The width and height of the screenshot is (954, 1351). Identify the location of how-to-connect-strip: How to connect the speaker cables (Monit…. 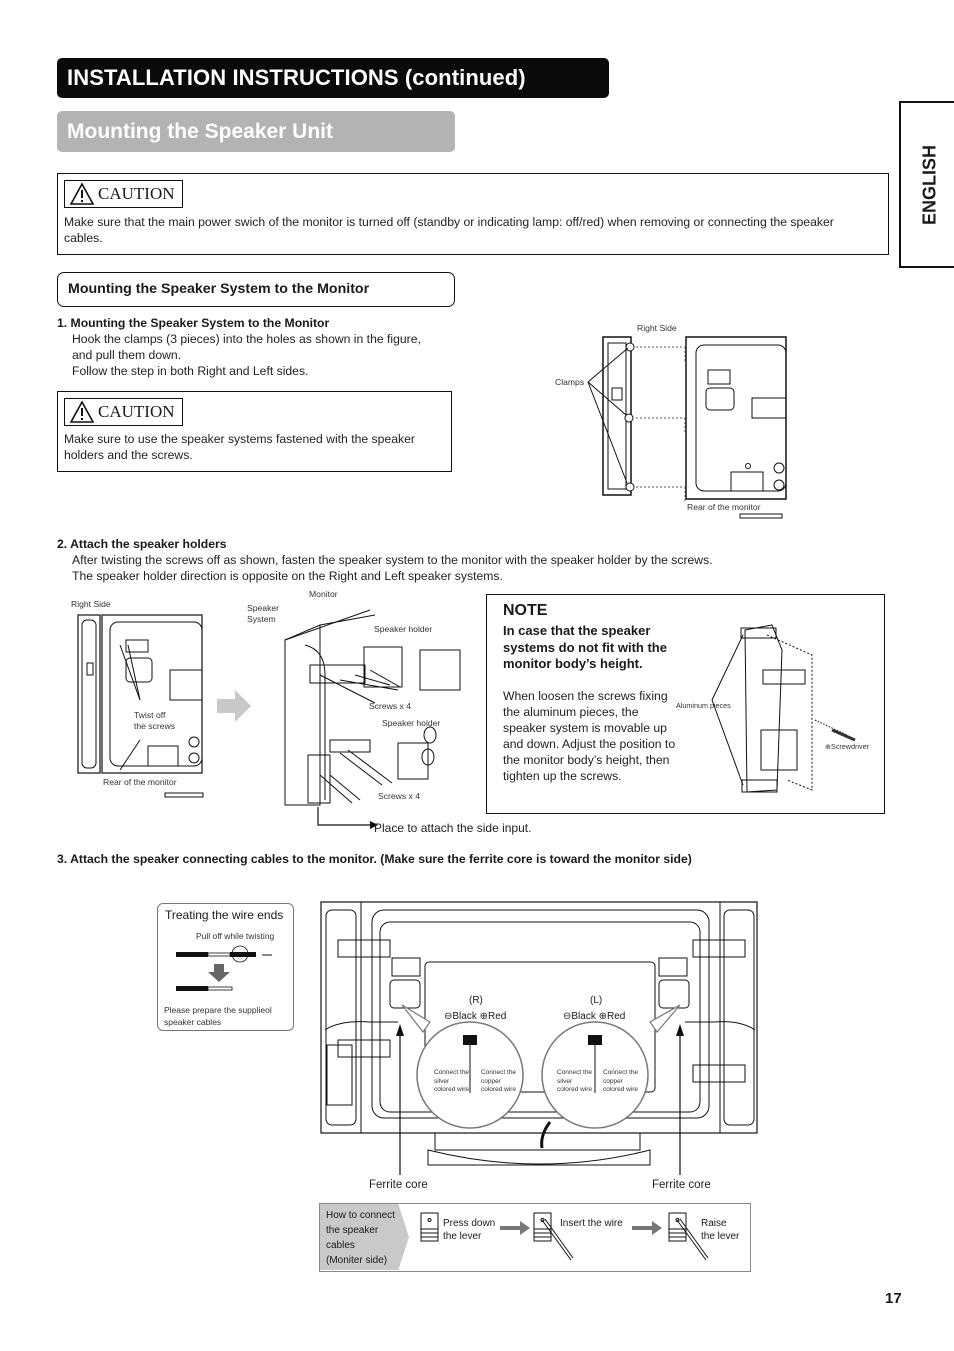
(535, 1237).